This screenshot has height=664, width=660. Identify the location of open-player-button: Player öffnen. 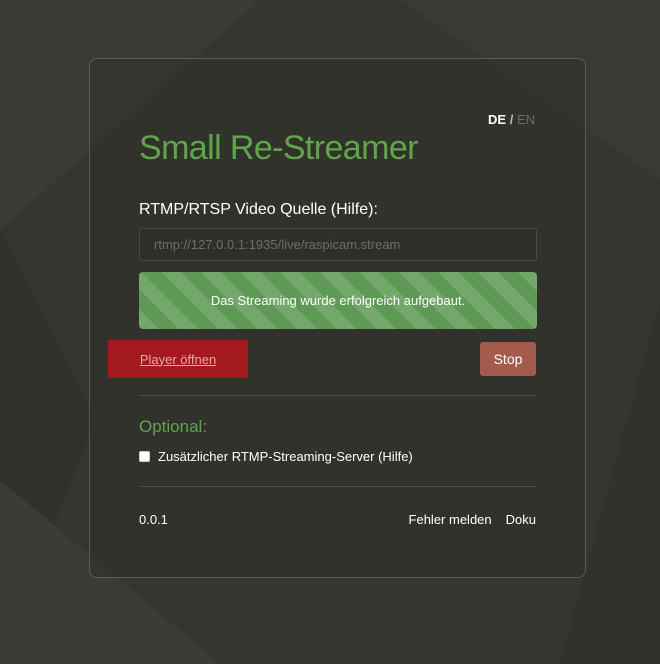
(178, 359).